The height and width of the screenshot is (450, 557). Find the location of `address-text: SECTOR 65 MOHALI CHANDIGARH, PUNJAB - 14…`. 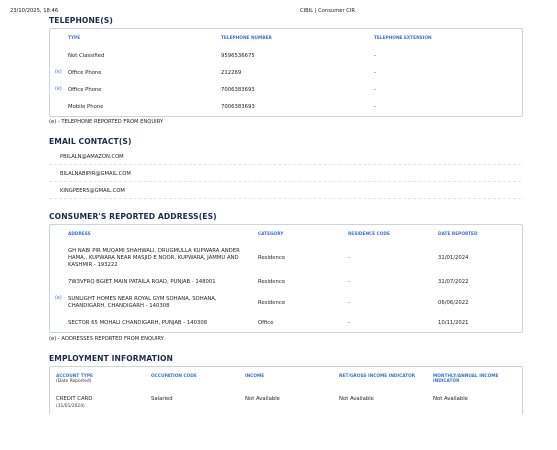

address-text: SECTOR 65 MOHALI CHANDIGARH, PUNJAB - 14… is located at coordinates (138, 323).